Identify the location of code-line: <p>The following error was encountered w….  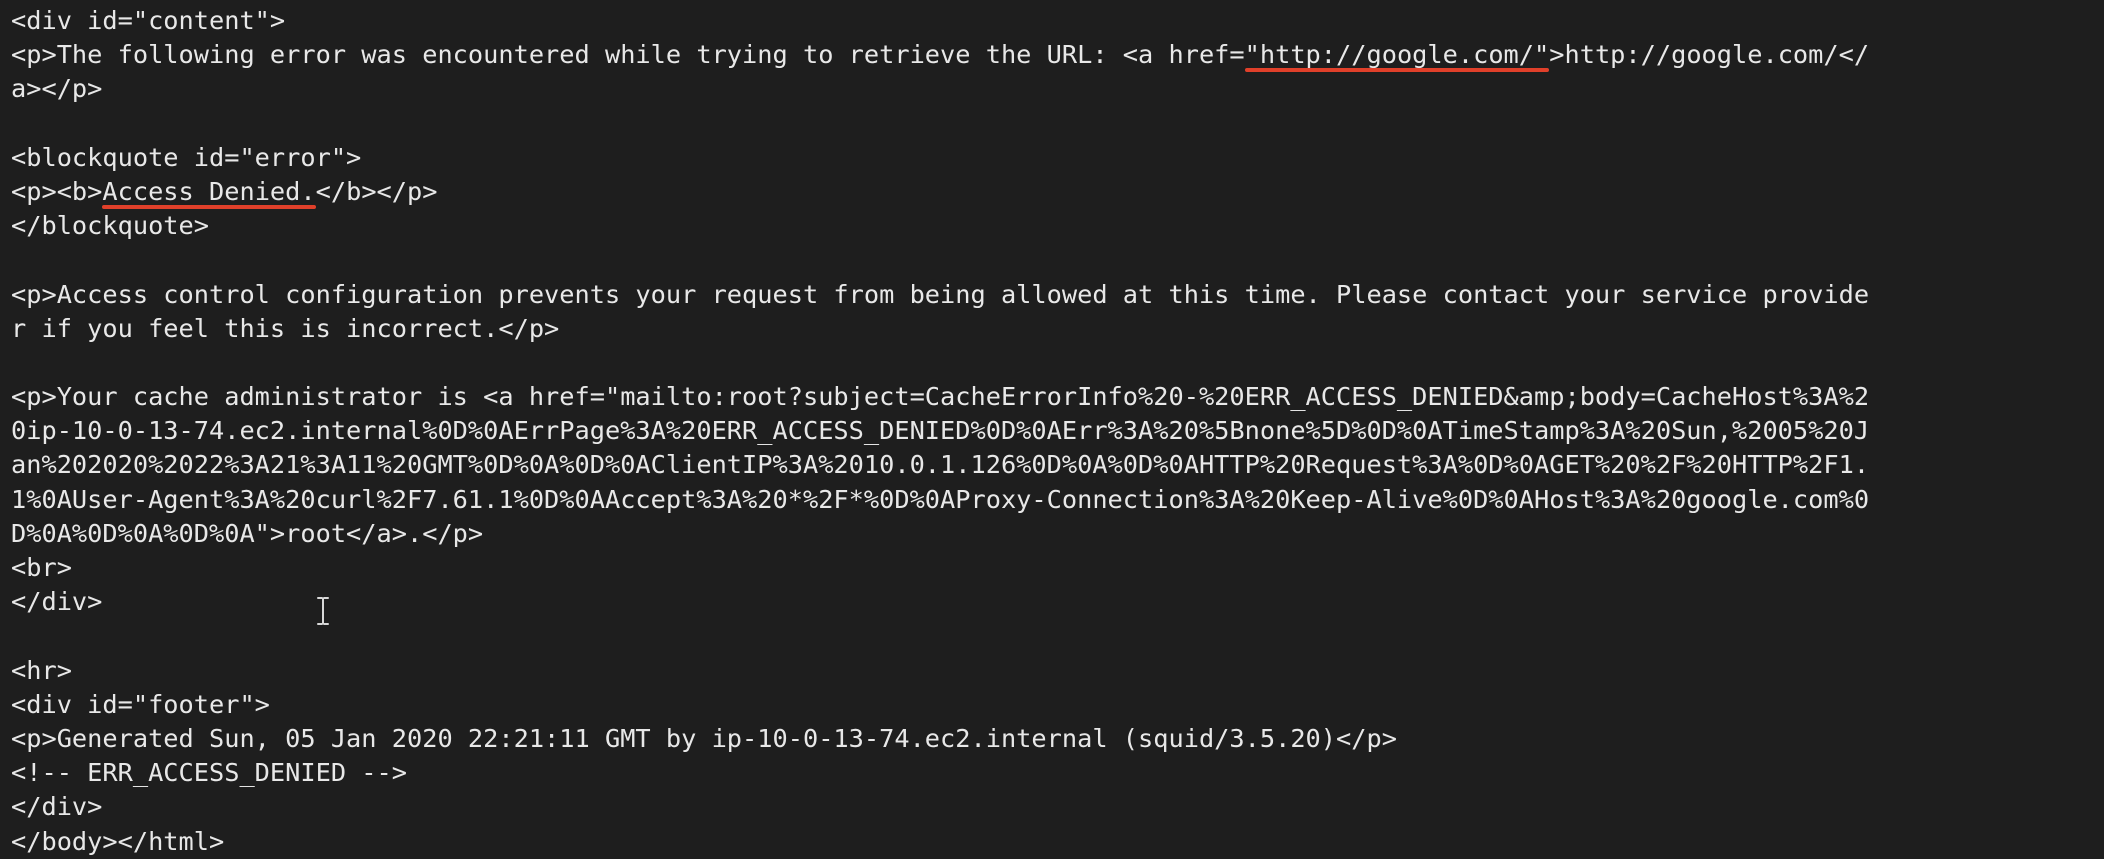
(1057, 55).